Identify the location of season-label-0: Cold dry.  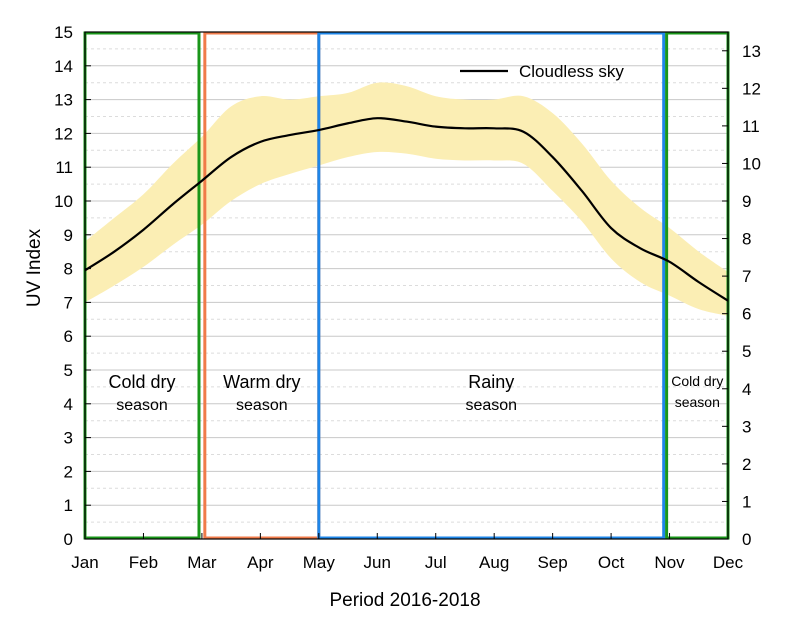
(141, 382).